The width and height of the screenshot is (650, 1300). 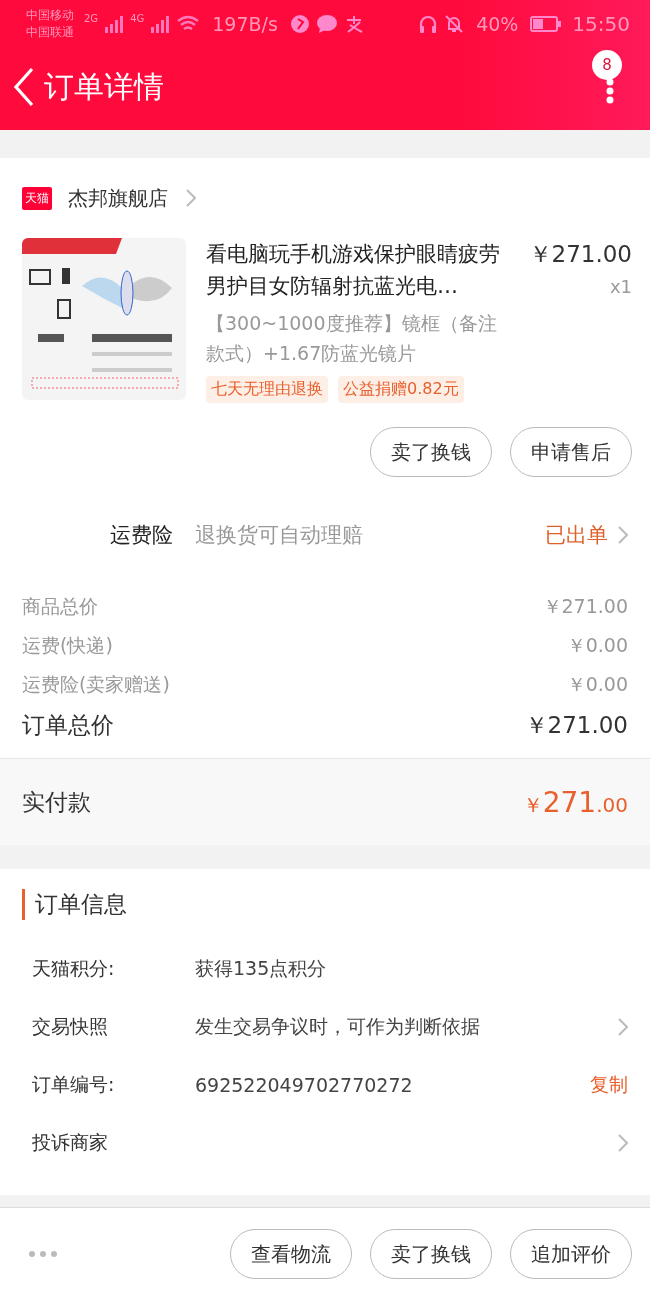 What do you see at coordinates (326, 24) in the screenshot?
I see `chat-bubble-icon` at bounding box center [326, 24].